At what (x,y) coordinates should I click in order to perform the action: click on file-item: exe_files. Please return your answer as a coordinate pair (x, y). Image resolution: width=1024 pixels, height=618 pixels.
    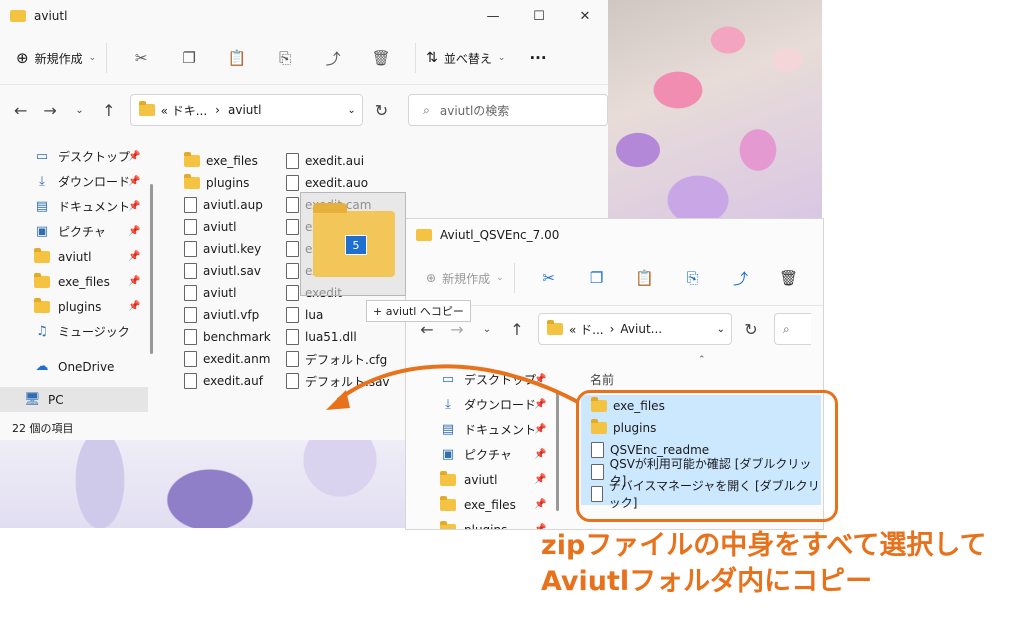
    Looking at the image, I should click on (227, 161).